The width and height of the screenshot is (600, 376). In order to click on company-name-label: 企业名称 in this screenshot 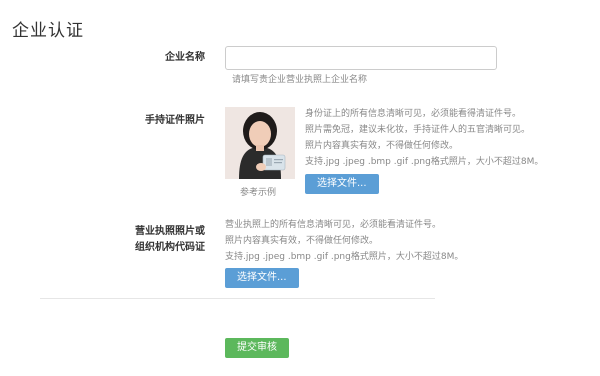, I will do `click(185, 57)`.